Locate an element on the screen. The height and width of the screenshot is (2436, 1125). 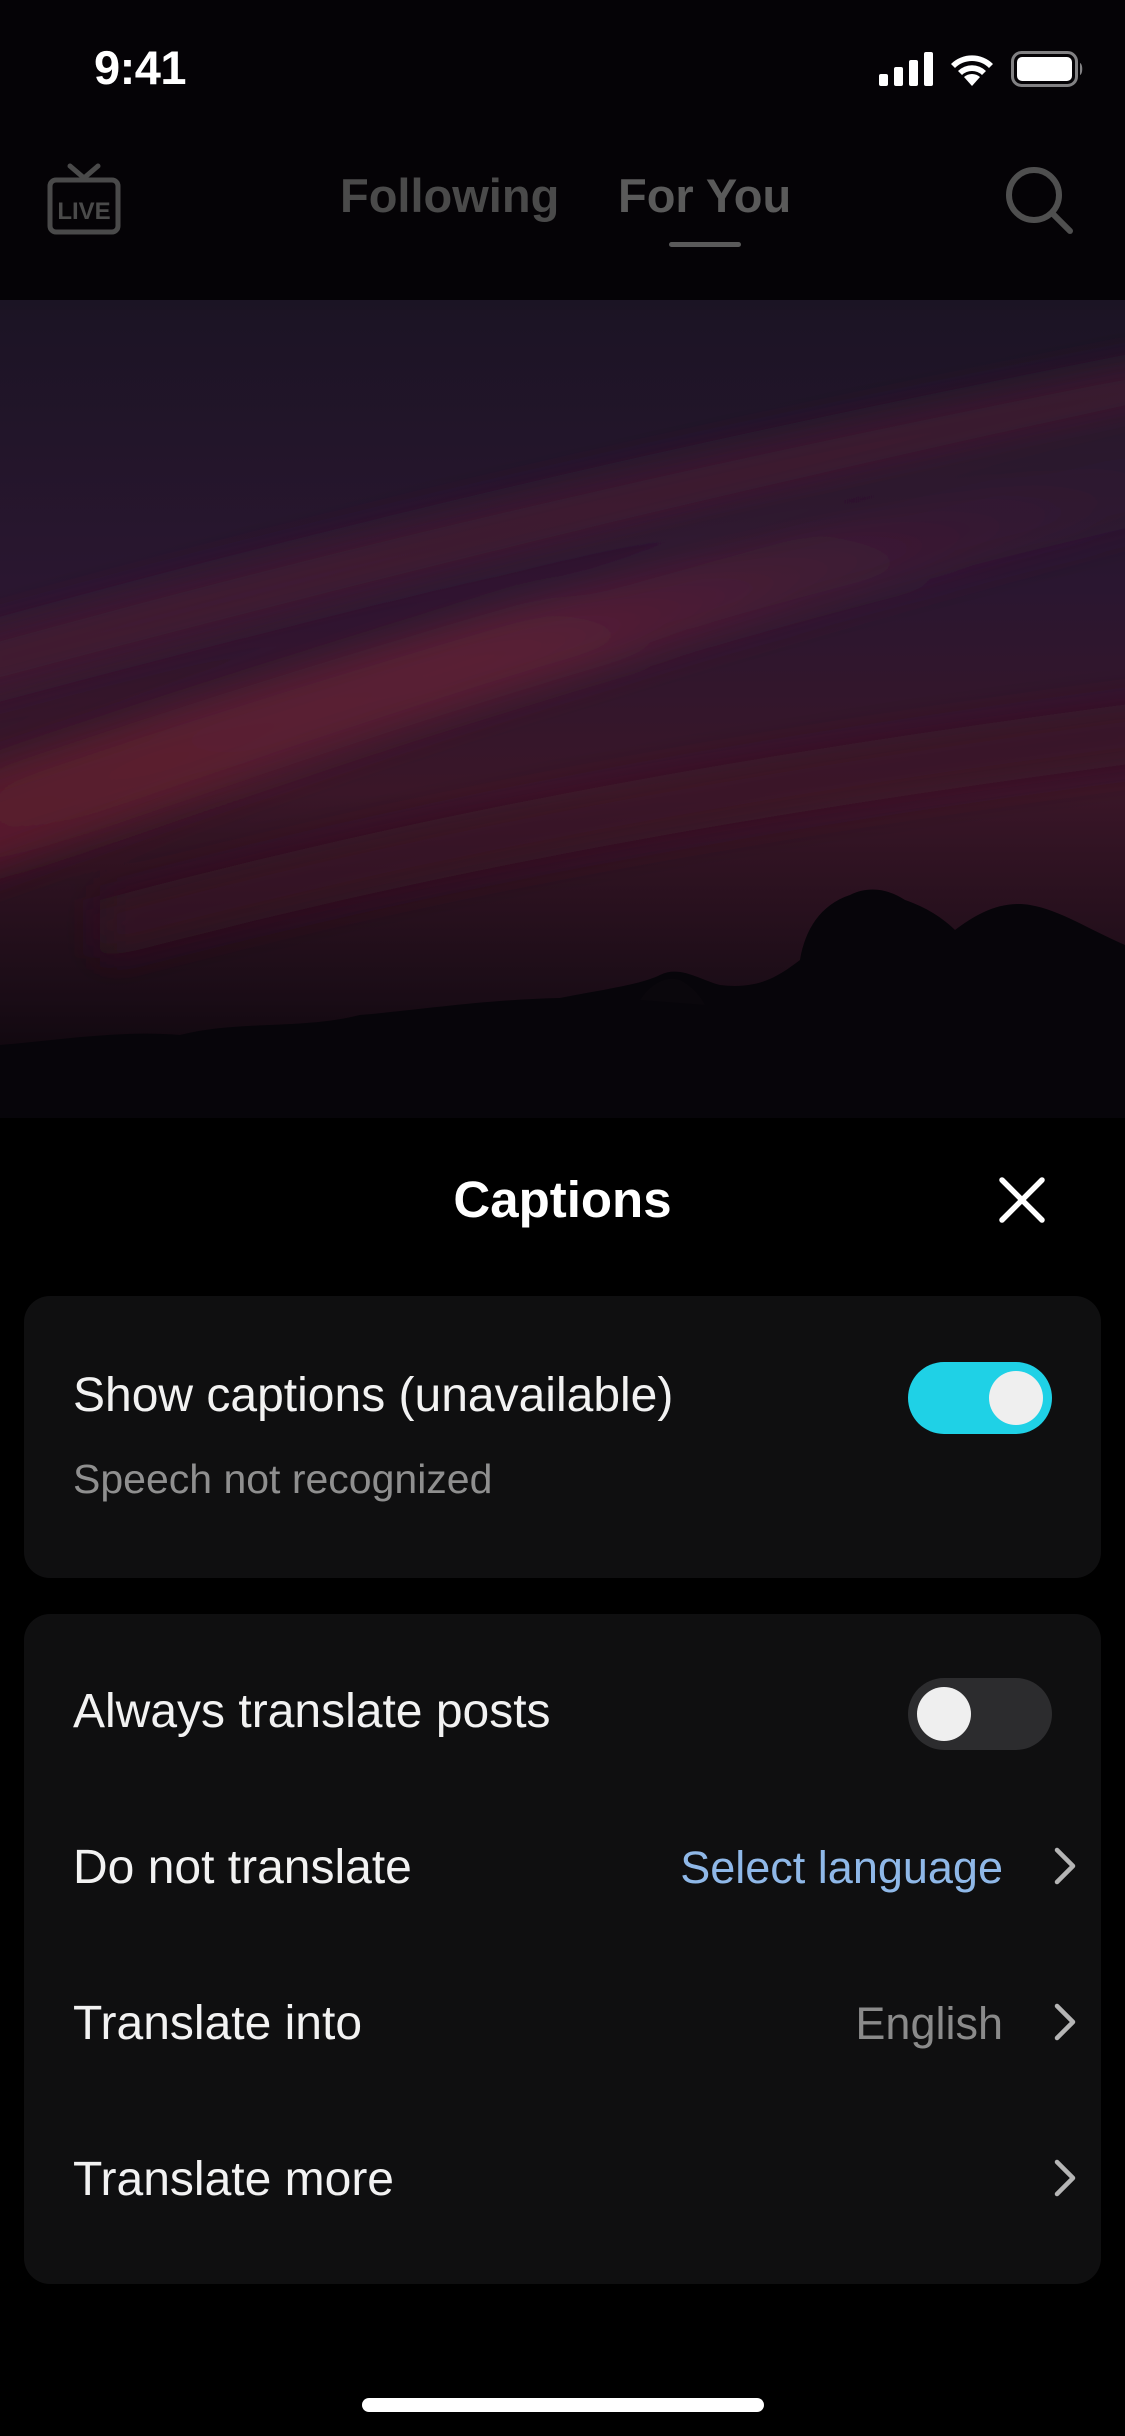
tab-following: Following is located at coordinates (449, 195).